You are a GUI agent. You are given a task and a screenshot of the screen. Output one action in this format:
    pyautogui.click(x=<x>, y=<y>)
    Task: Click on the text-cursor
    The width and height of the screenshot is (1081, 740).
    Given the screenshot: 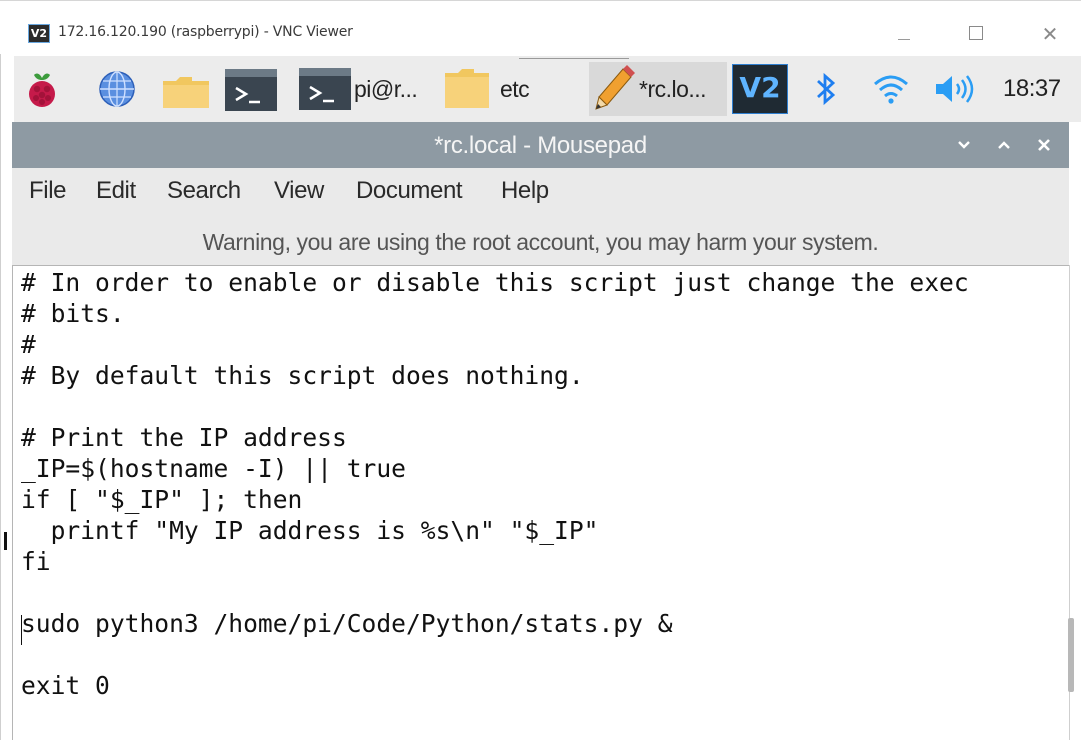 What is the action you would take?
    pyautogui.click(x=21, y=630)
    